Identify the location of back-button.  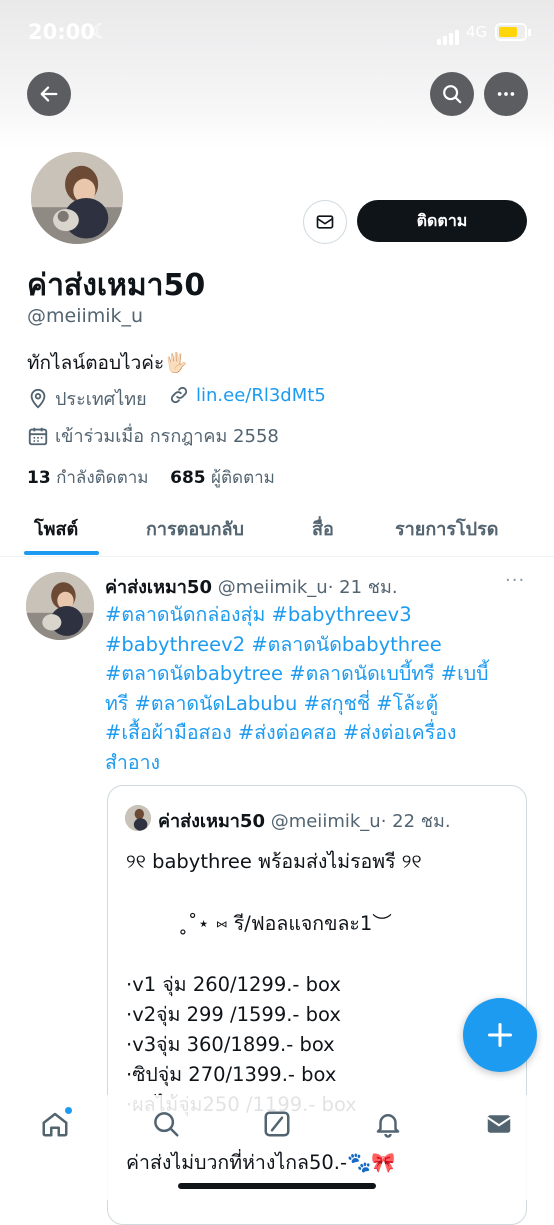
(49, 94).